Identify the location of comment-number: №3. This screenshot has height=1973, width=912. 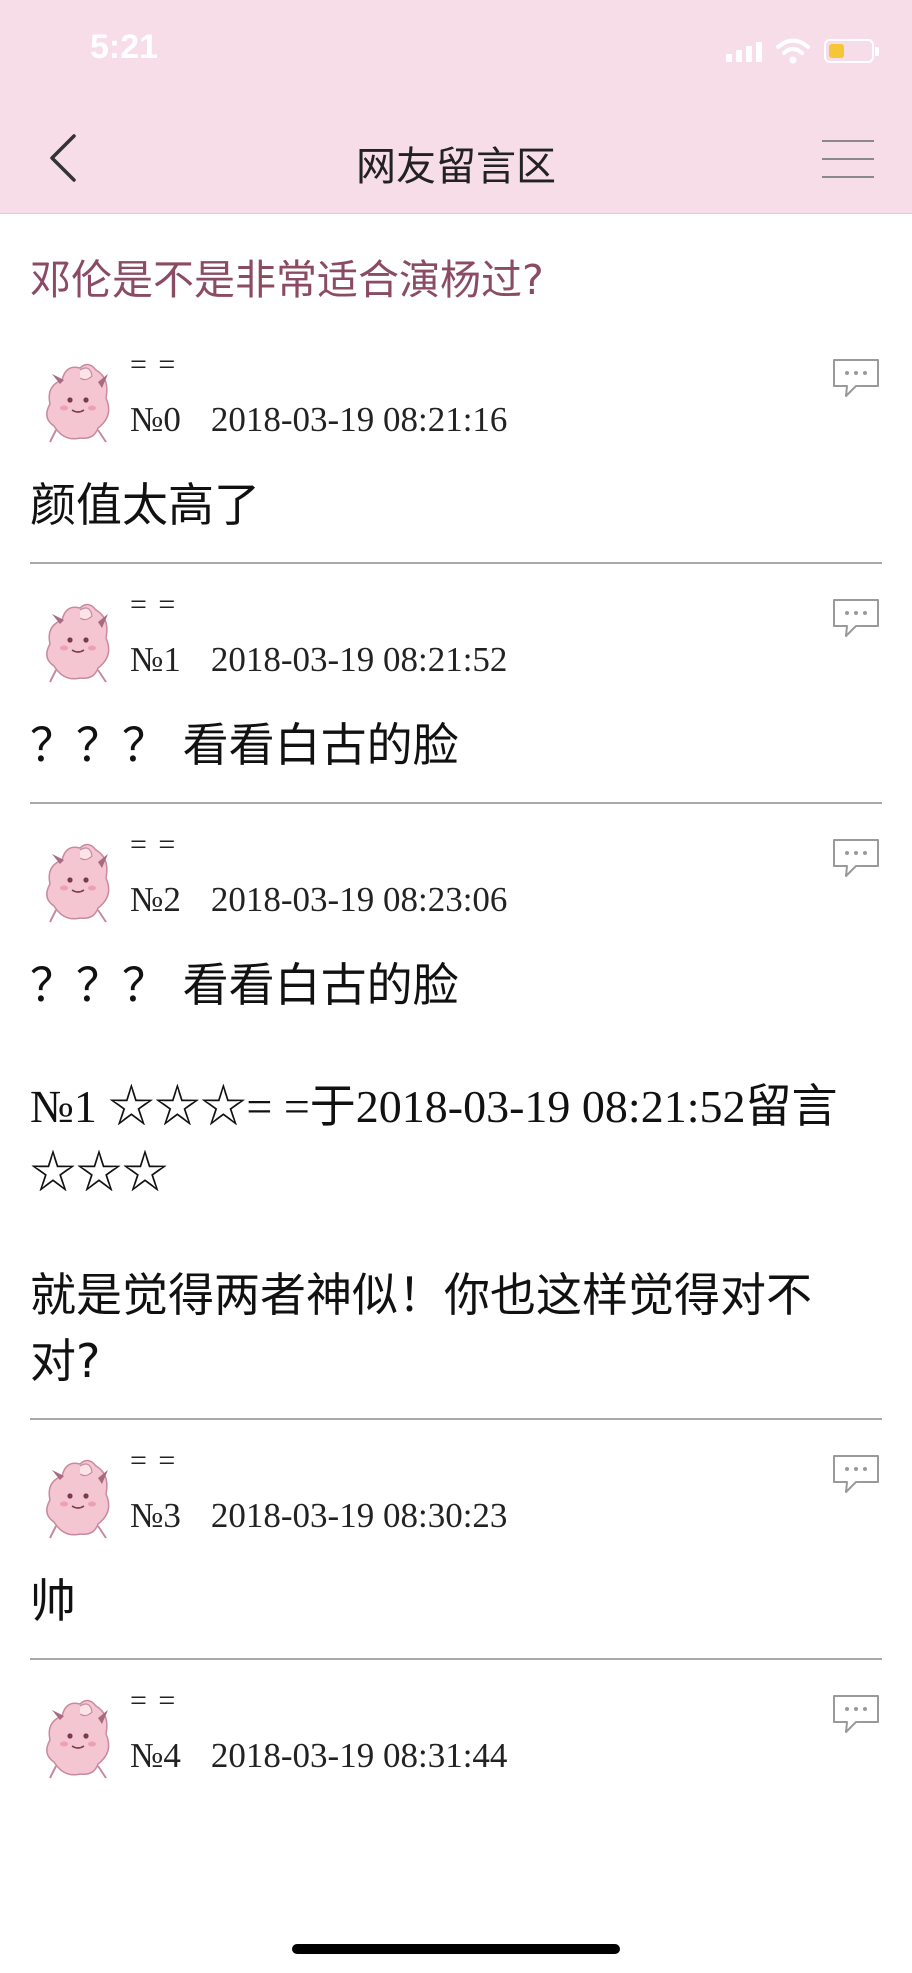
(155, 1515).